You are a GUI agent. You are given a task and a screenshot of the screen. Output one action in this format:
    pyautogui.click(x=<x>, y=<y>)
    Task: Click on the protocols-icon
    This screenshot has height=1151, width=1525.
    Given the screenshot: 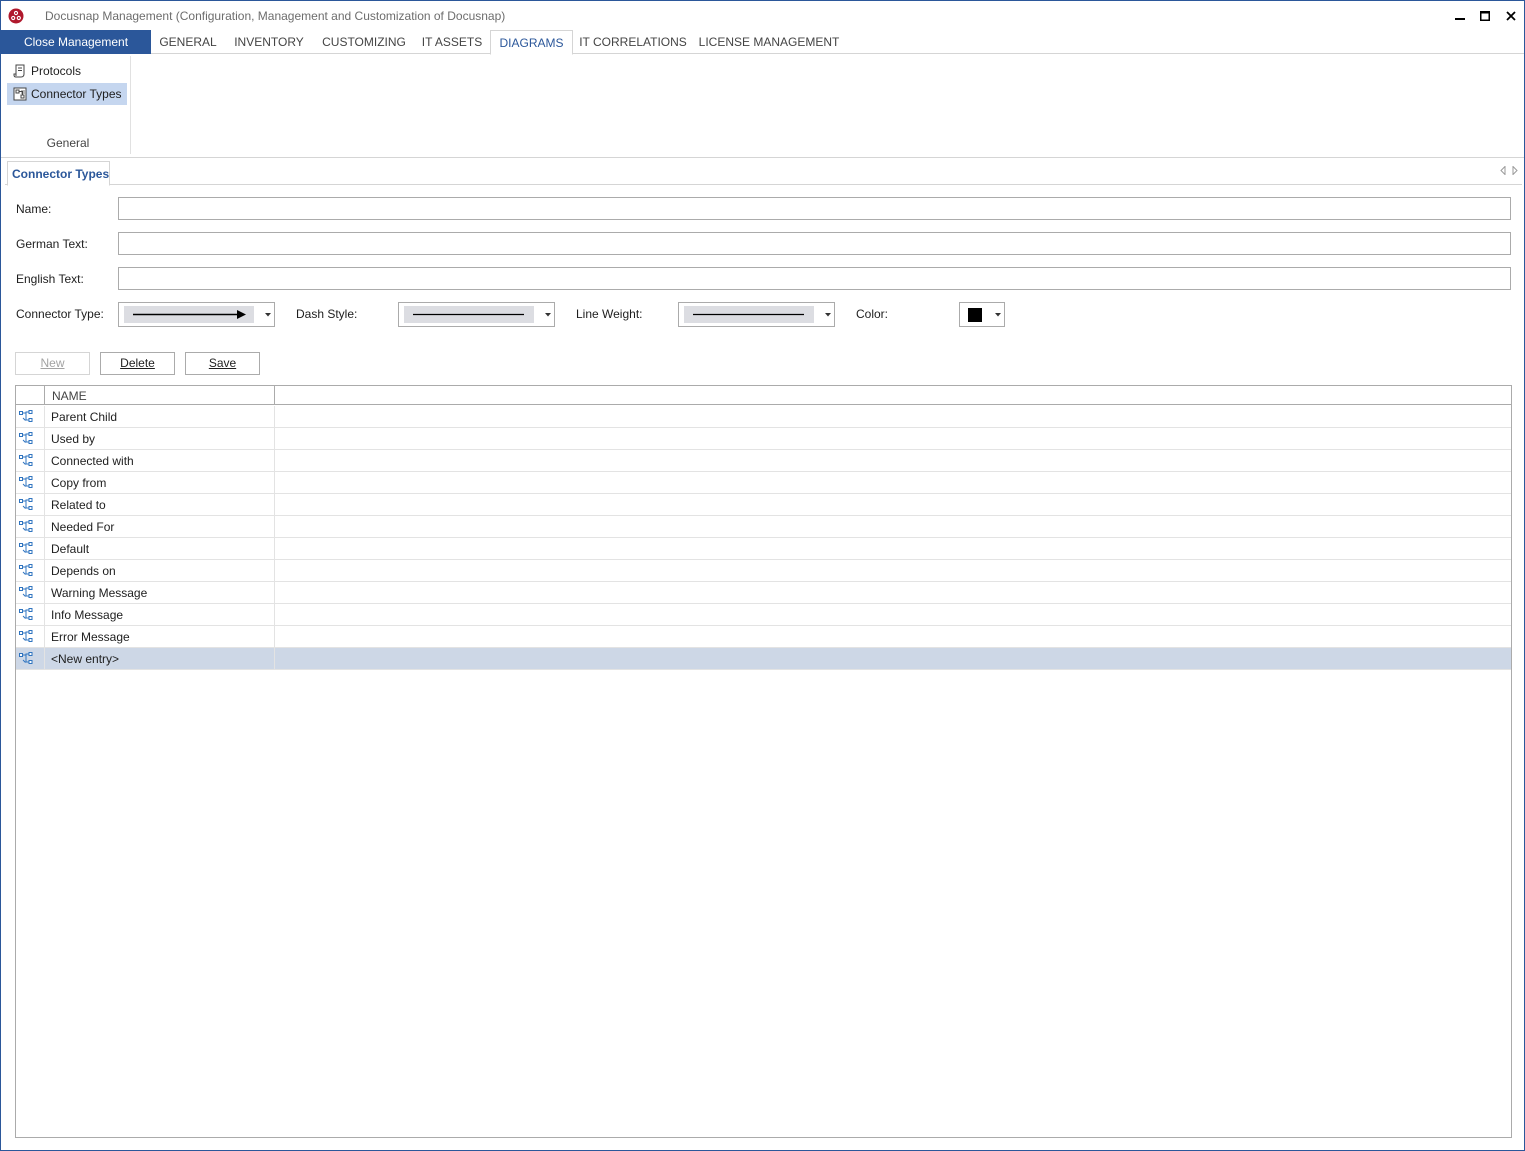 What is the action you would take?
    pyautogui.click(x=19, y=71)
    